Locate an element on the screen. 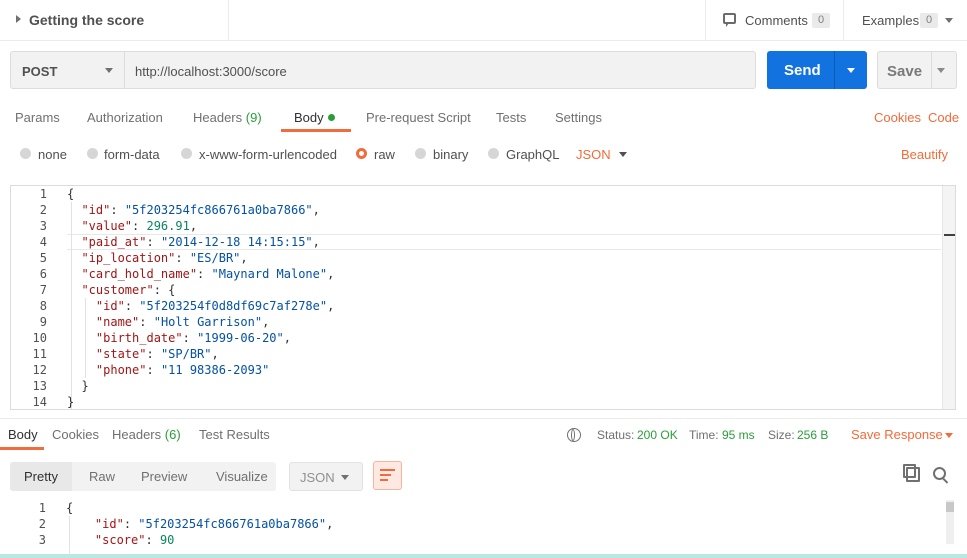  body-format-select: JSON is located at coordinates (593, 154).